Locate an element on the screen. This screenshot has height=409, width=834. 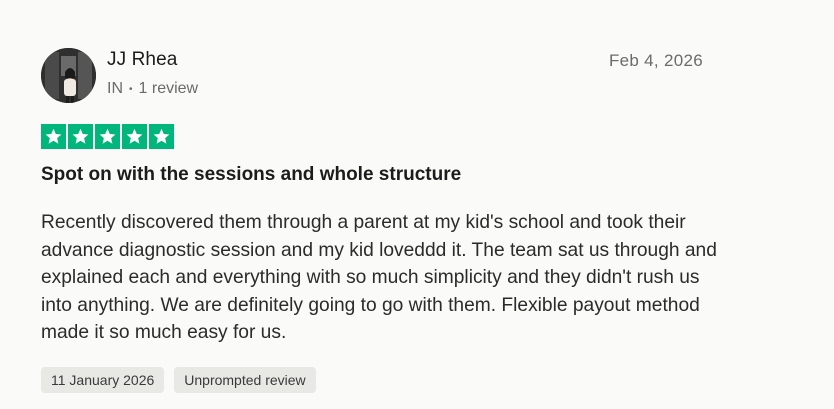
review-type-tag: Unprompted review is located at coordinates (245, 380).